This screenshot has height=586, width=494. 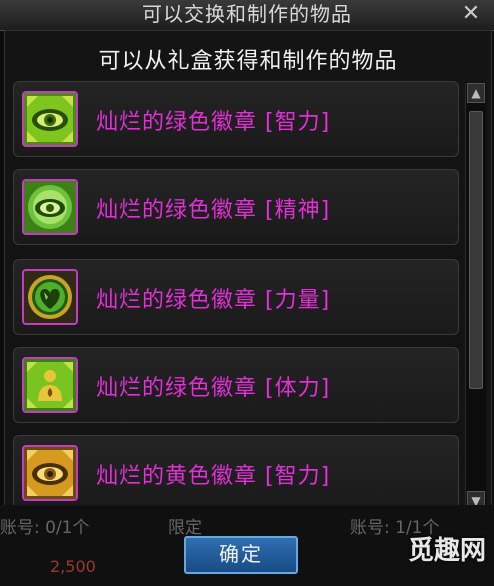 What do you see at coordinates (447, 551) in the screenshot?
I see `watermark-logo: 觅趣网` at bounding box center [447, 551].